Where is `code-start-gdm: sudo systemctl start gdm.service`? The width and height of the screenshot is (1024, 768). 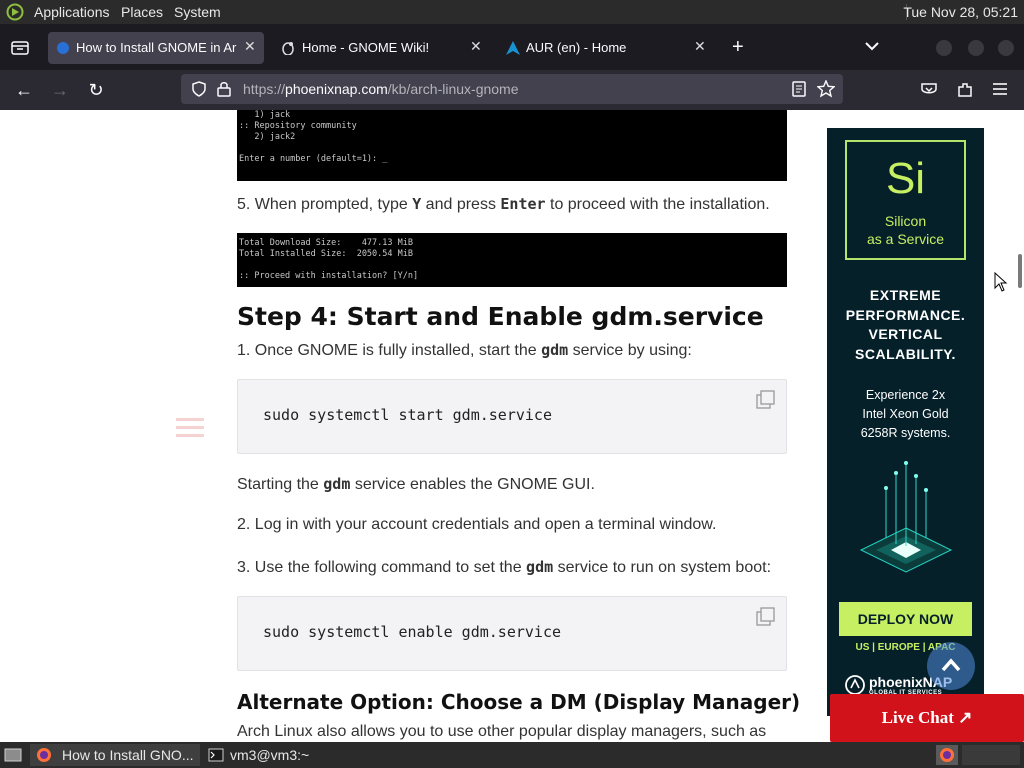 code-start-gdm: sudo systemctl start gdm.service is located at coordinates (407, 415).